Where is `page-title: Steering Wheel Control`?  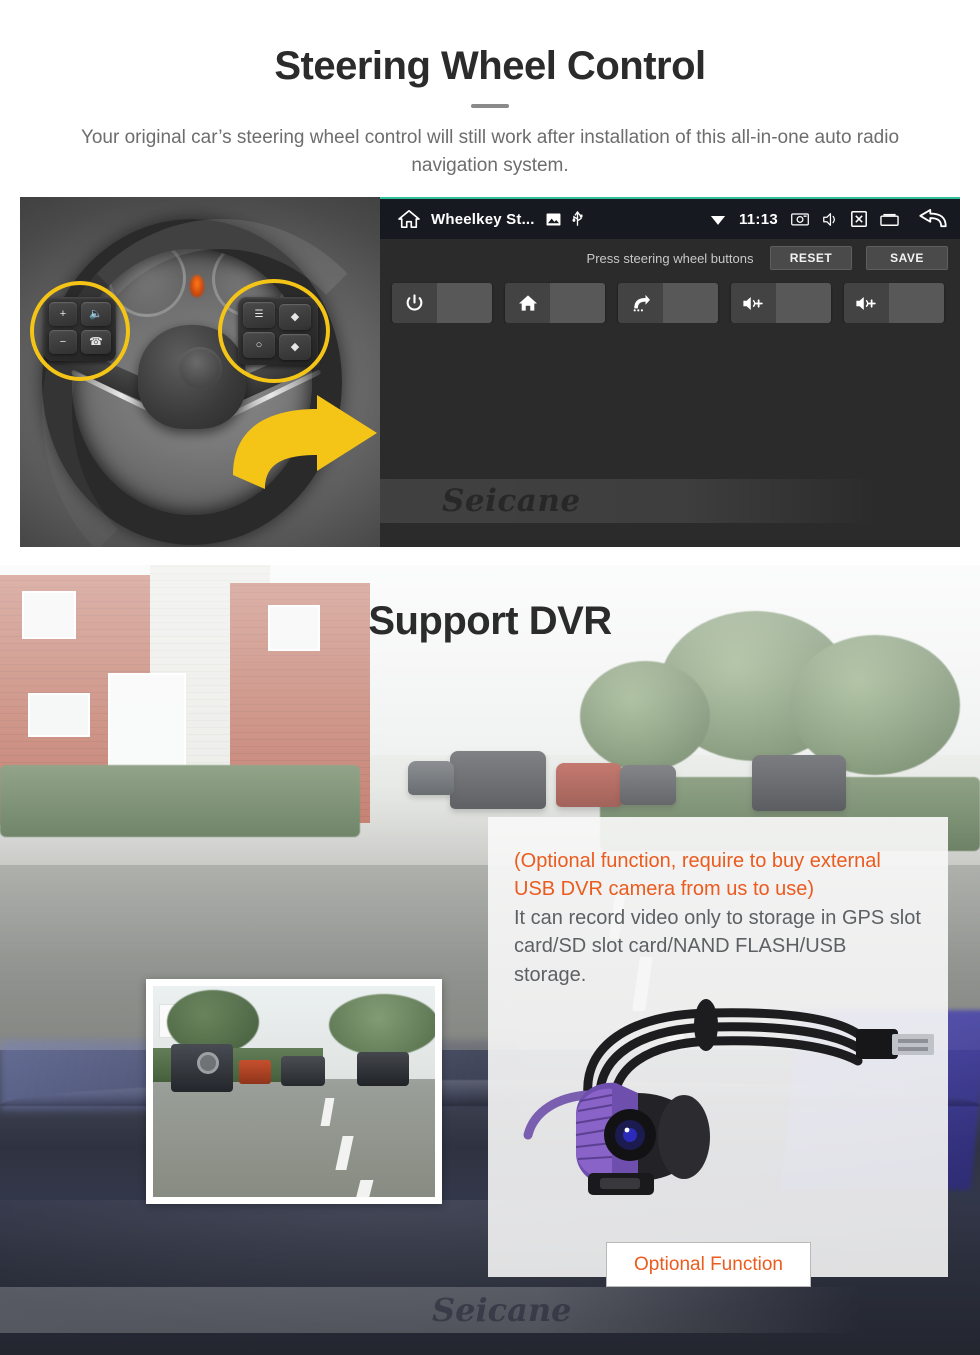 page-title: Steering Wheel Control is located at coordinates (490, 66).